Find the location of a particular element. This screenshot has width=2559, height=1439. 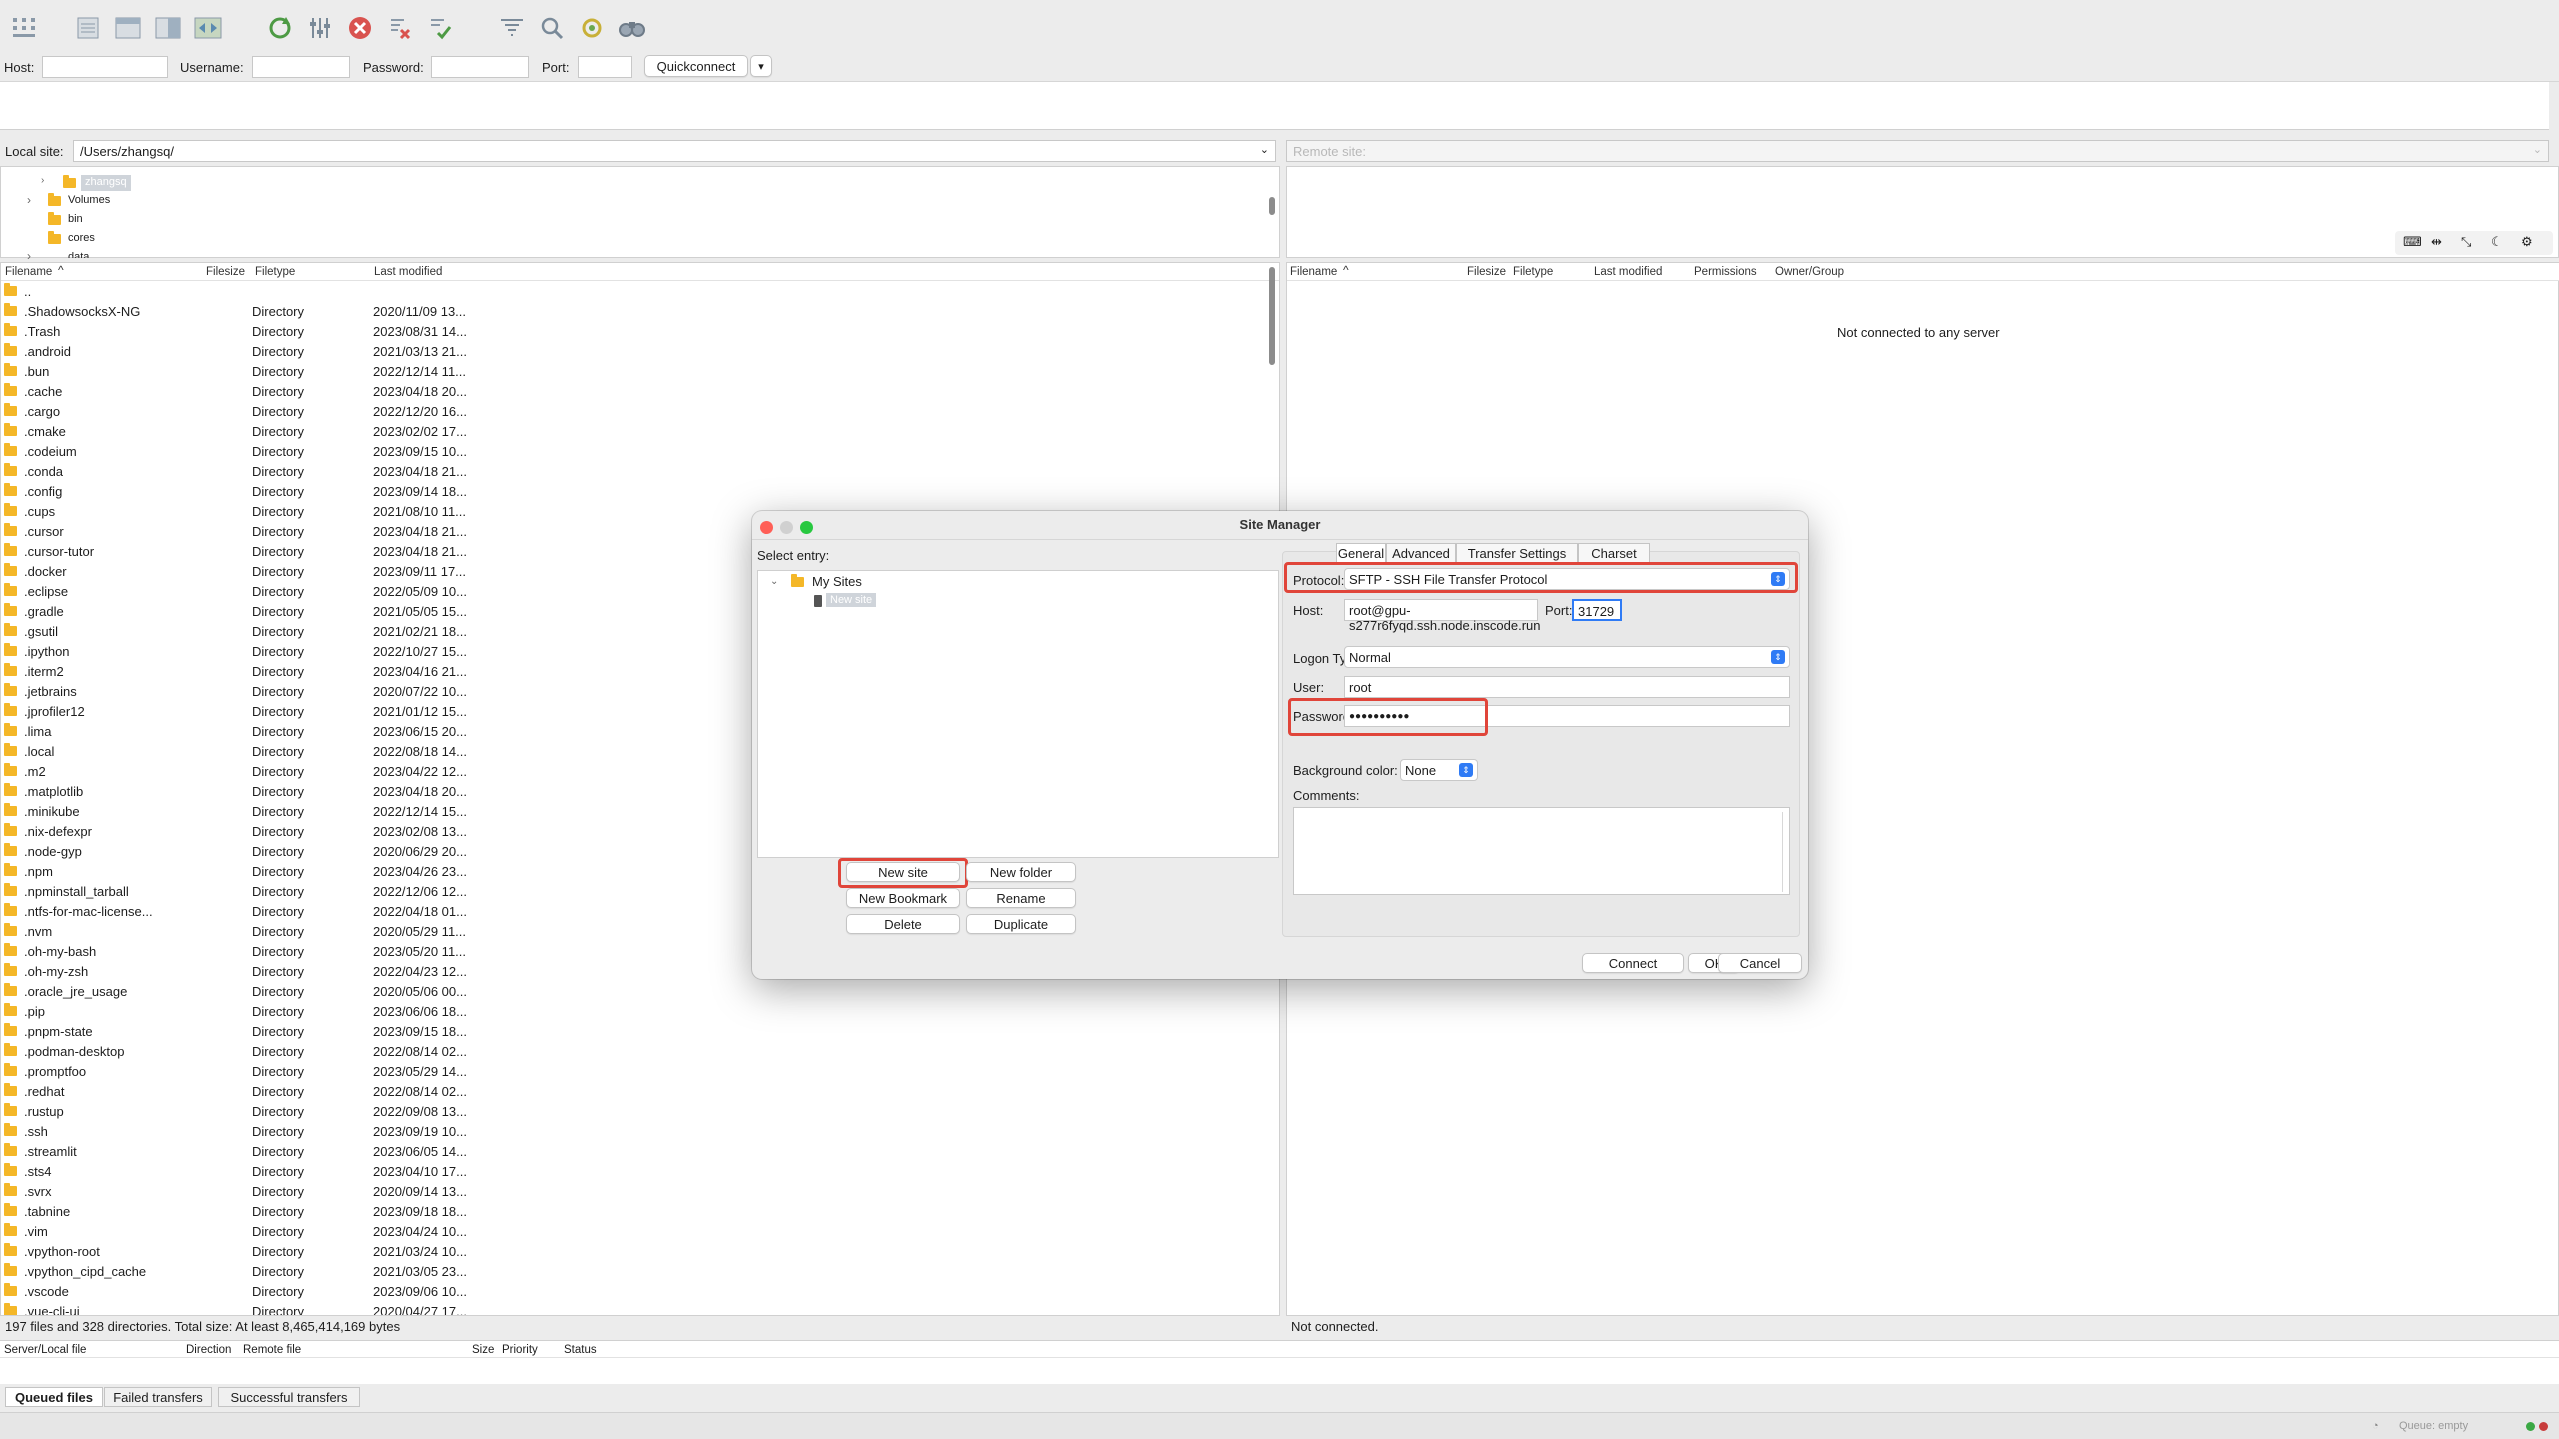

reconnect-icon is located at coordinates (440, 28).